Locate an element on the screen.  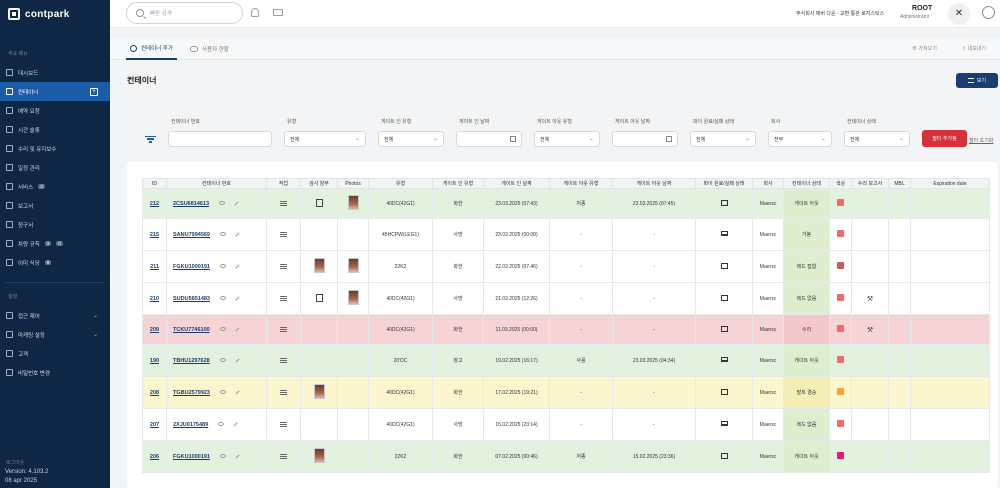
document-icon is located at coordinates (319, 297).